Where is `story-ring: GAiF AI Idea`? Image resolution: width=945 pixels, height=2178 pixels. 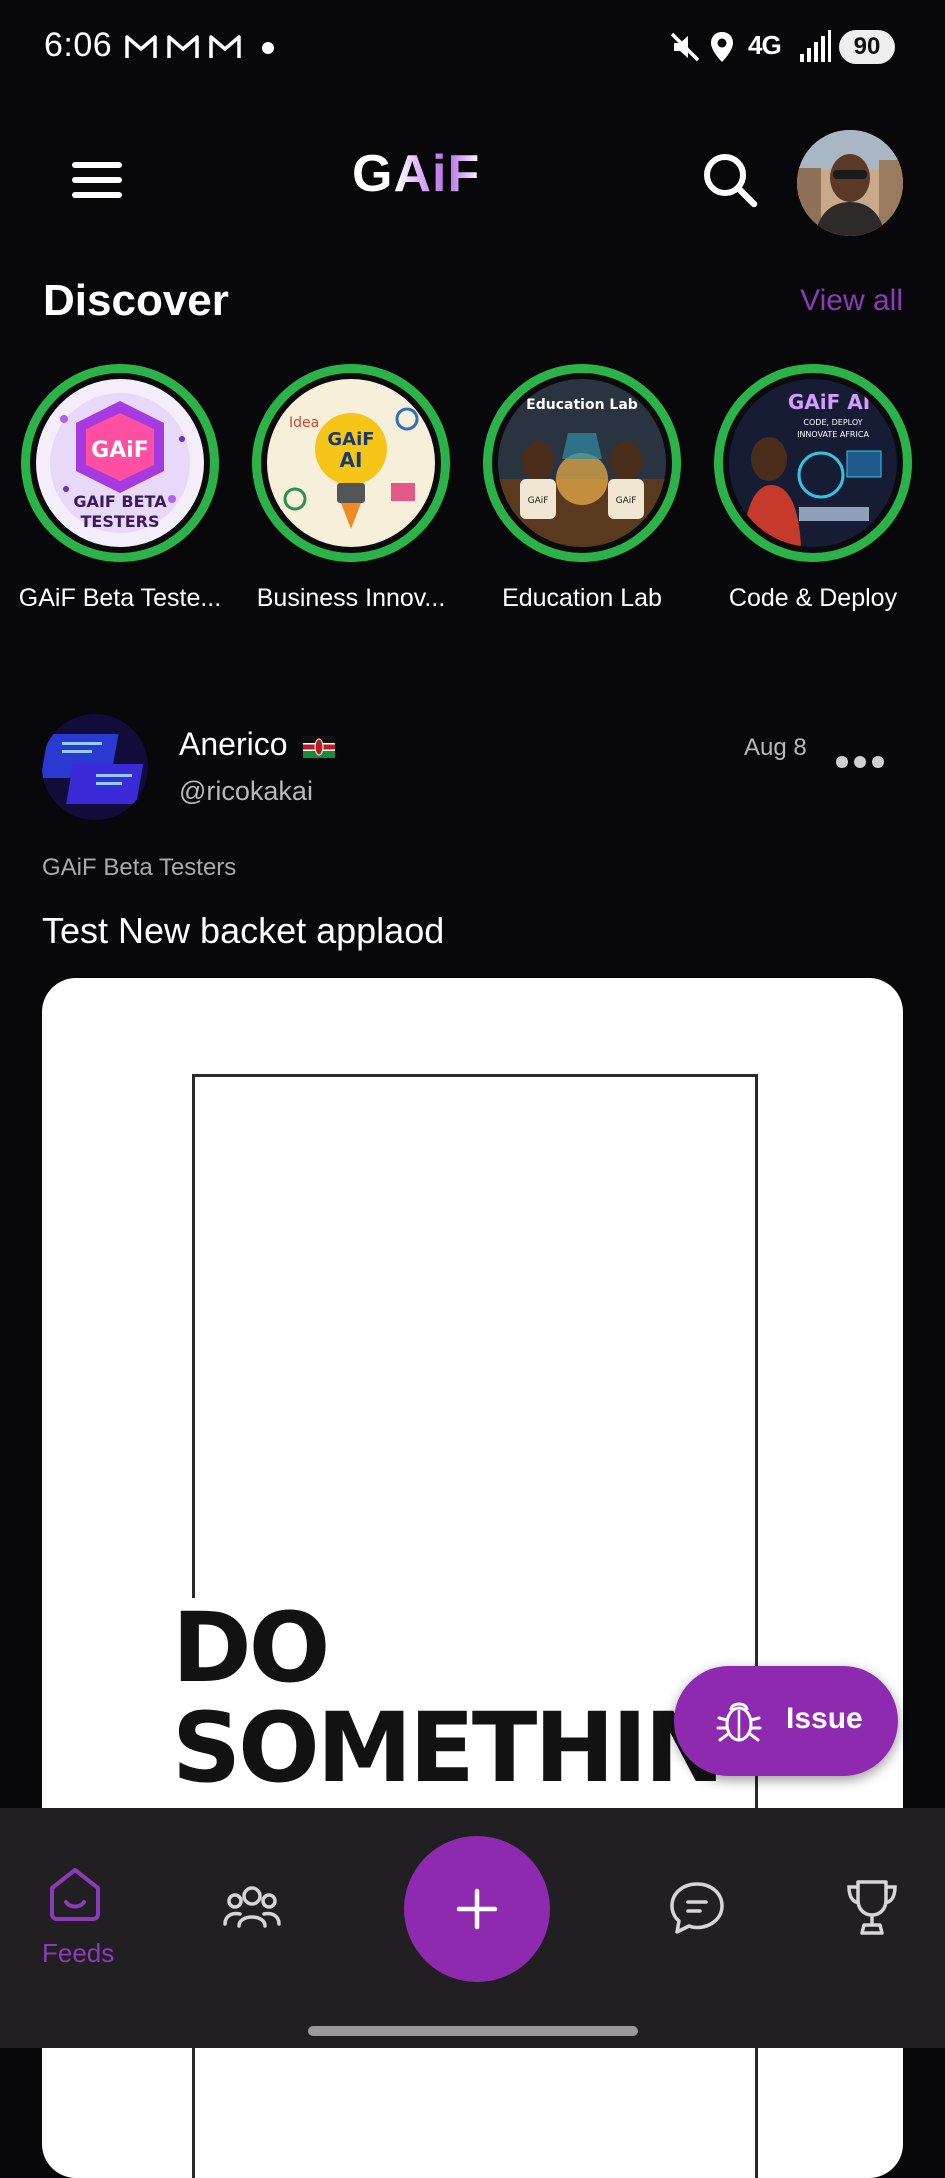
story-ring: GAiF AI Idea is located at coordinates (351, 463).